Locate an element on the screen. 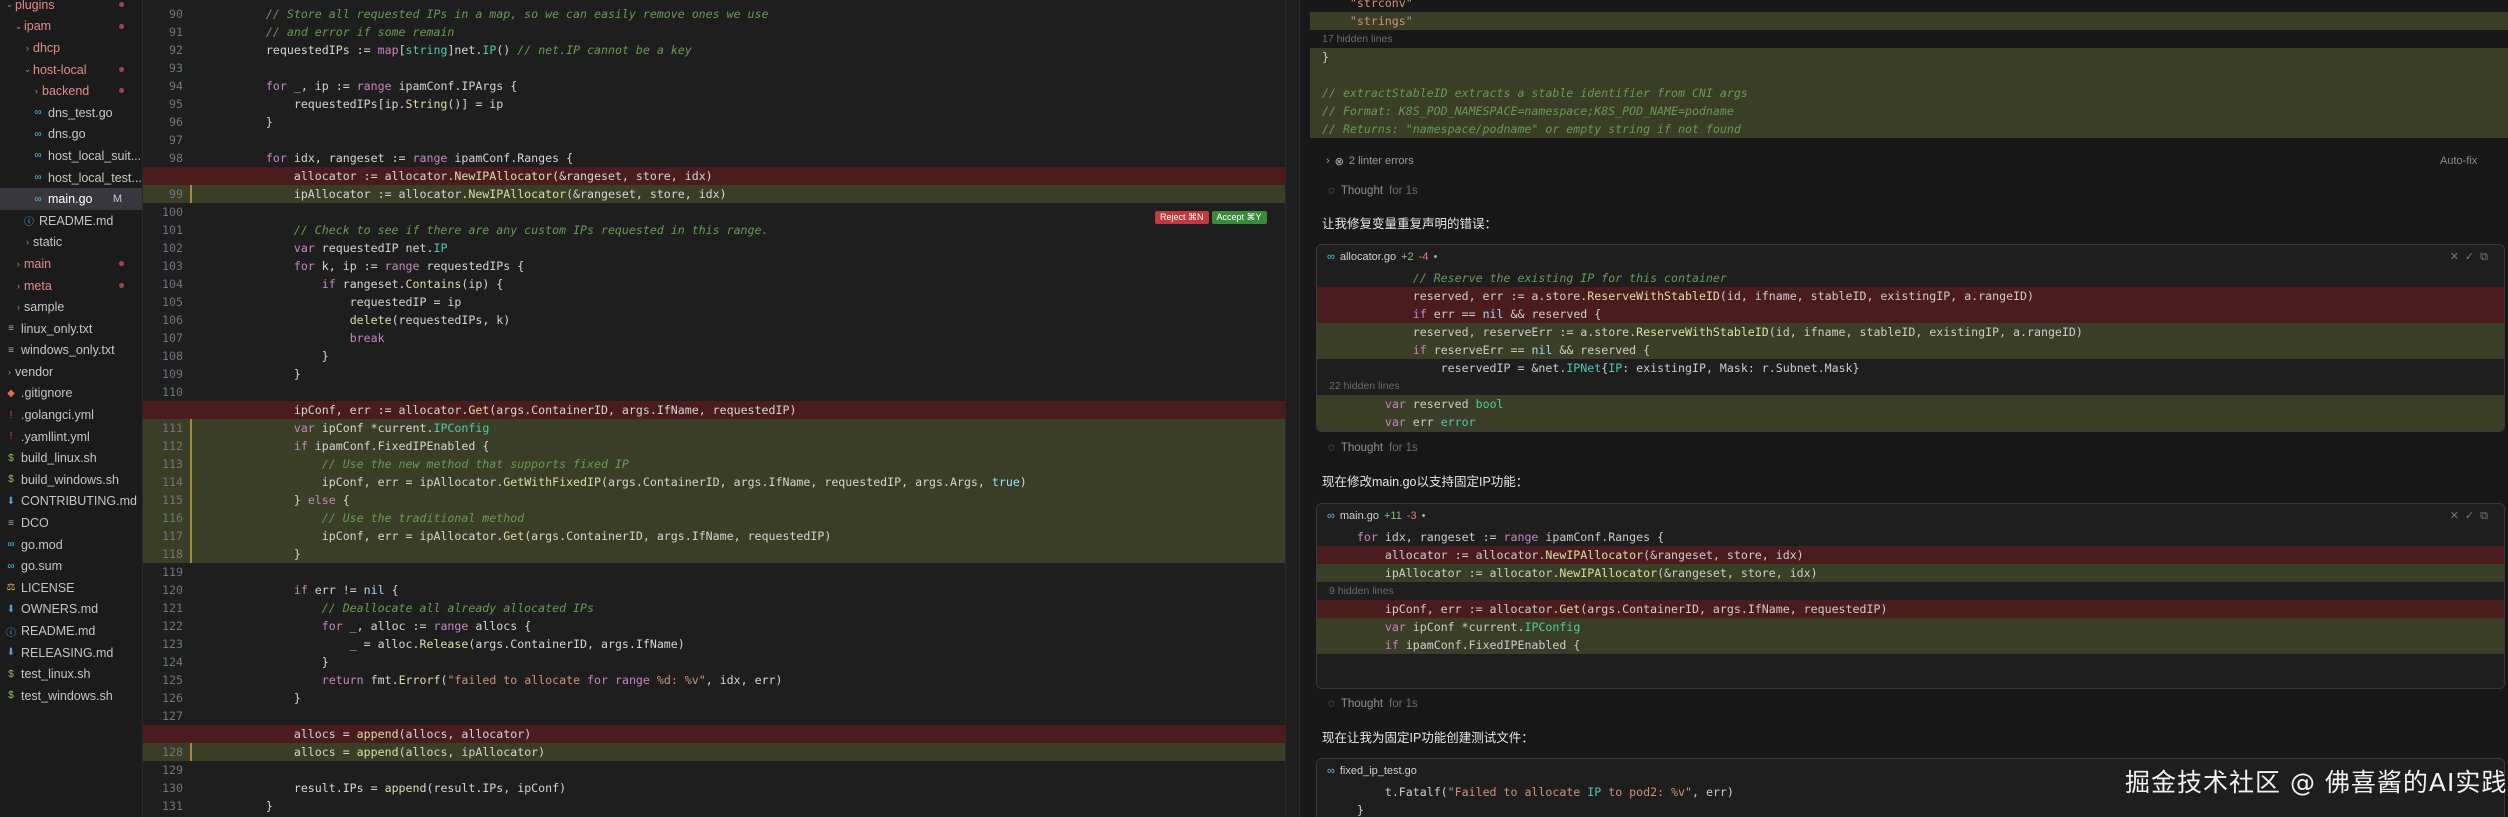 The image size is (2508, 817). code-line: 107 break is located at coordinates (714, 338).